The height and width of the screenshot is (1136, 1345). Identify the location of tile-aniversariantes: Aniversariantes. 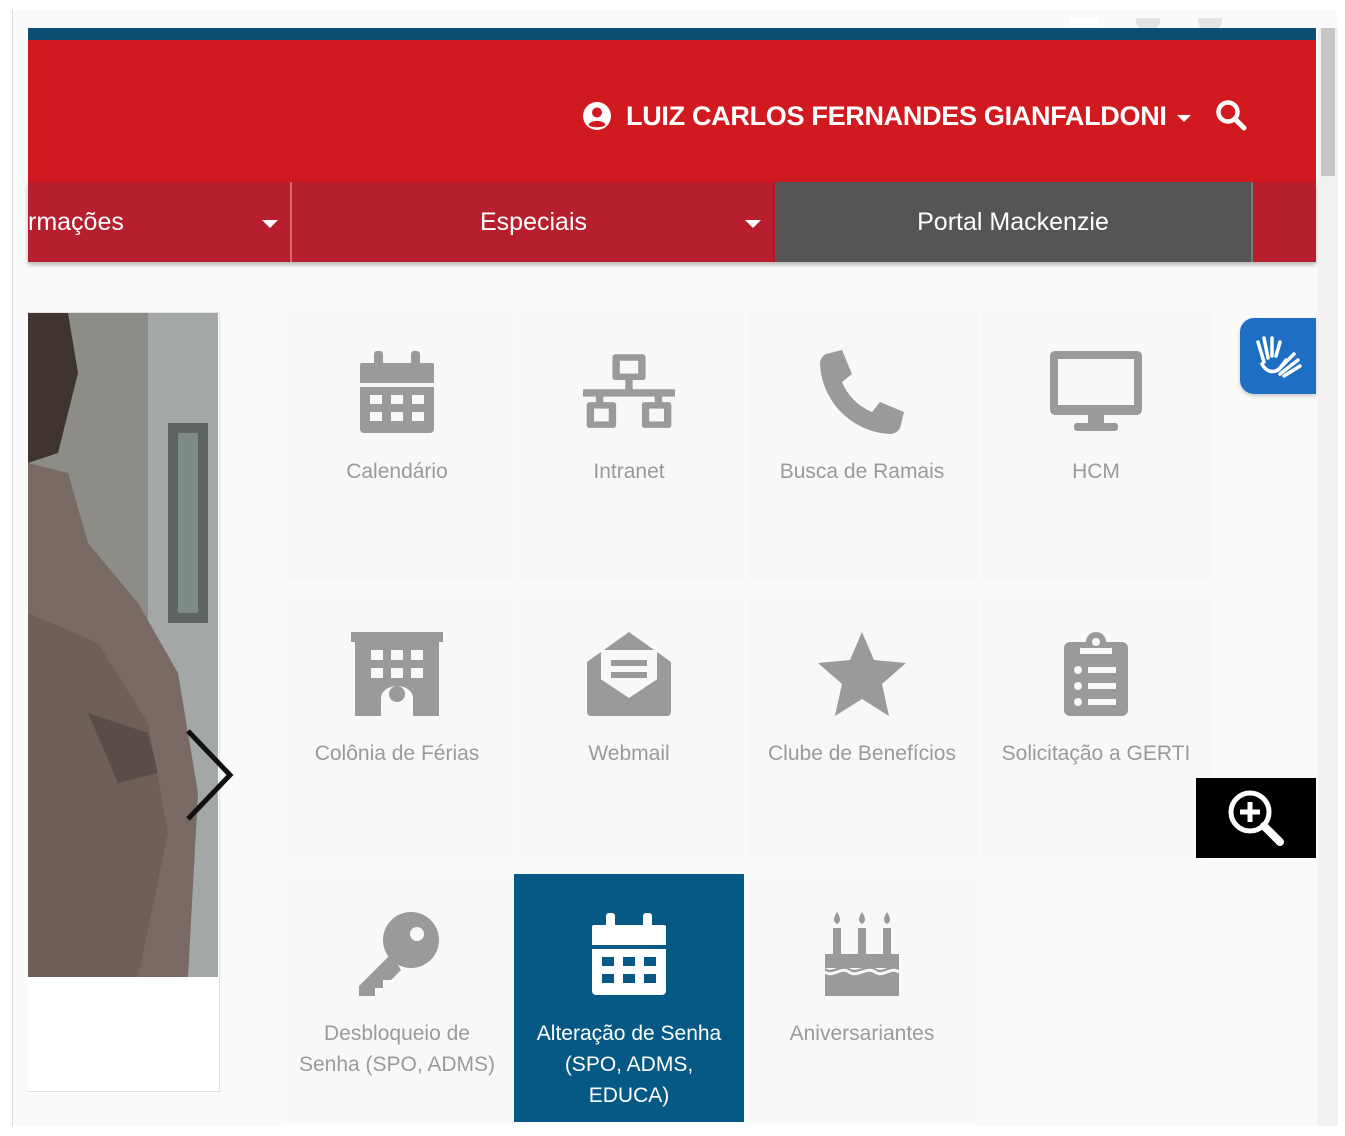
(862, 998).